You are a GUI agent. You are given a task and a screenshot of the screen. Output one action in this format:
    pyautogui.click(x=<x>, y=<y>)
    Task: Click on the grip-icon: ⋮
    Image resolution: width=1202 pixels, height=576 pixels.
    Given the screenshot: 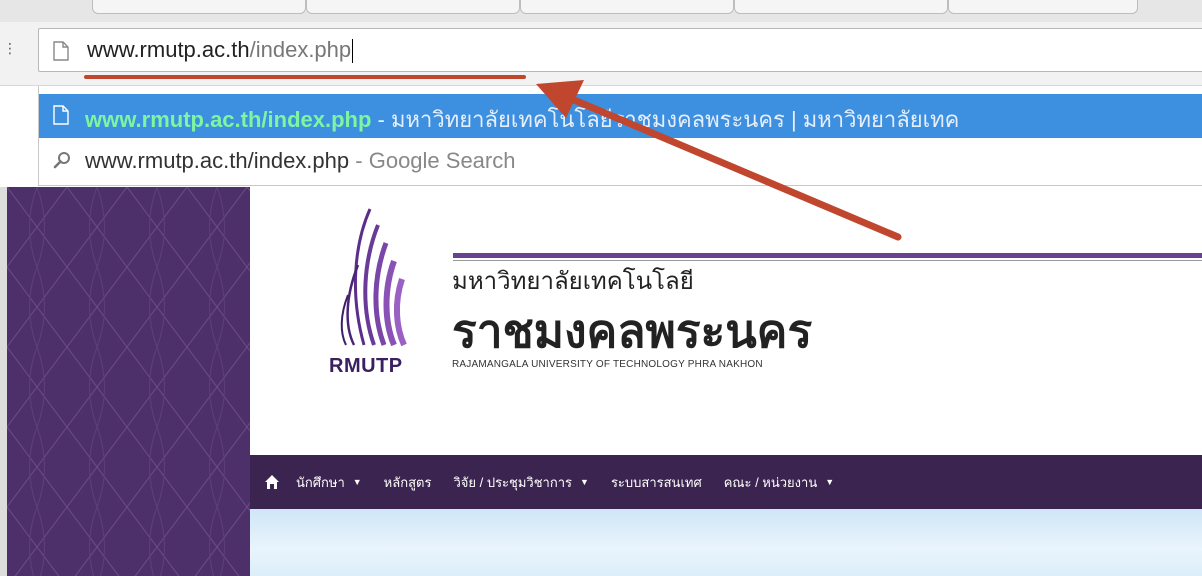 What is the action you would take?
    pyautogui.click(x=10, y=48)
    